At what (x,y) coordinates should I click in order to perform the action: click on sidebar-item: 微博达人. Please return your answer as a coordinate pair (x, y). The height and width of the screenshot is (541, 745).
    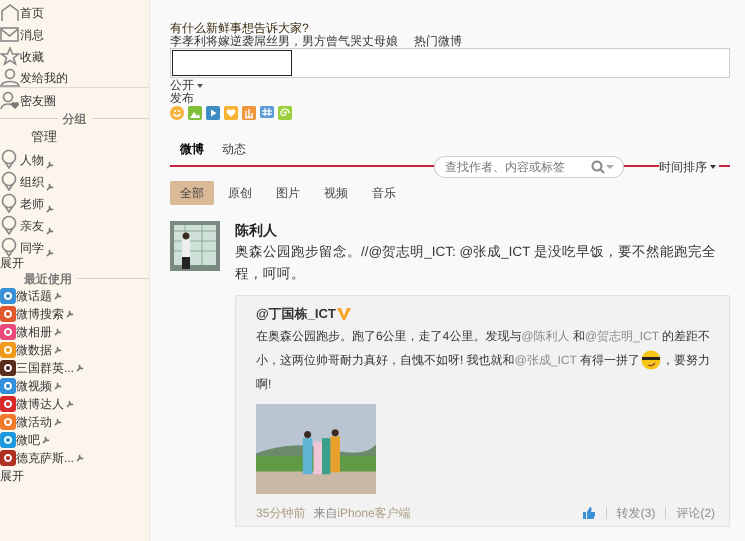
    Looking at the image, I should click on (40, 404).